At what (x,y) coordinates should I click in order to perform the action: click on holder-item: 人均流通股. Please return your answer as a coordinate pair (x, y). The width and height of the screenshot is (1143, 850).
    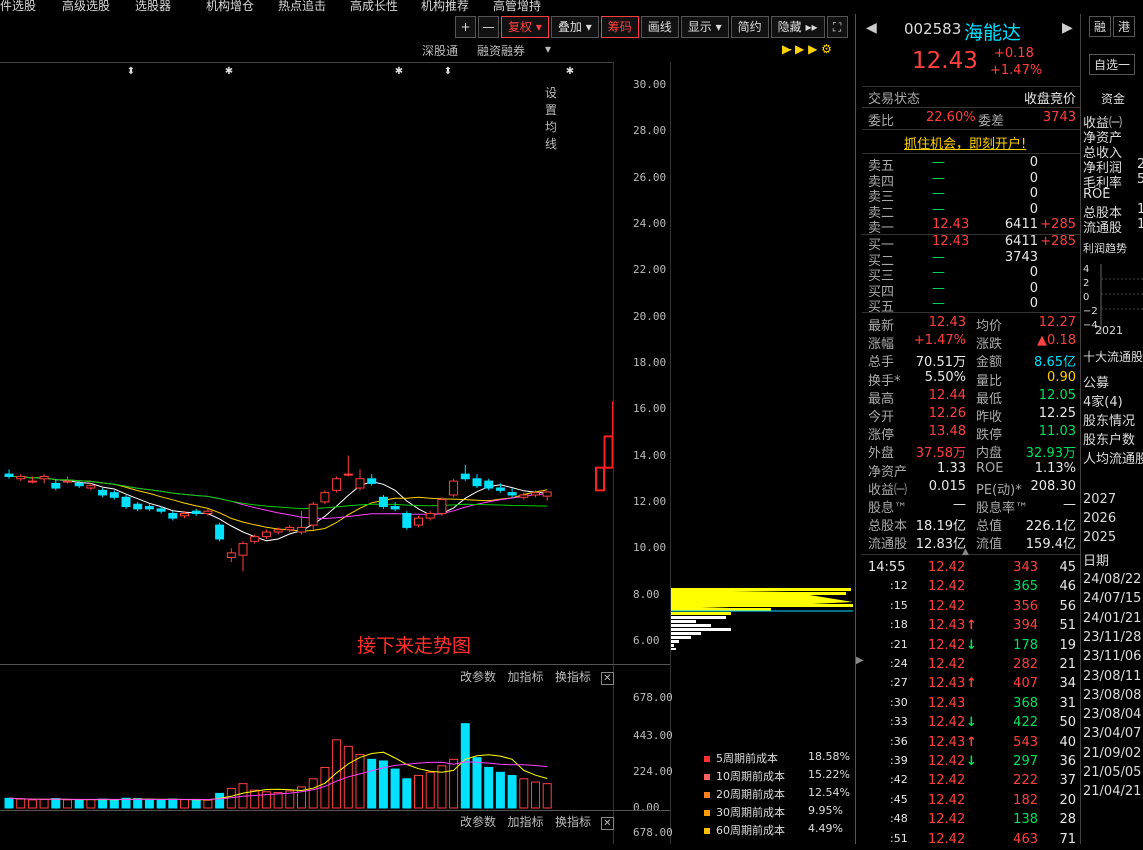
    Looking at the image, I should click on (1113, 457).